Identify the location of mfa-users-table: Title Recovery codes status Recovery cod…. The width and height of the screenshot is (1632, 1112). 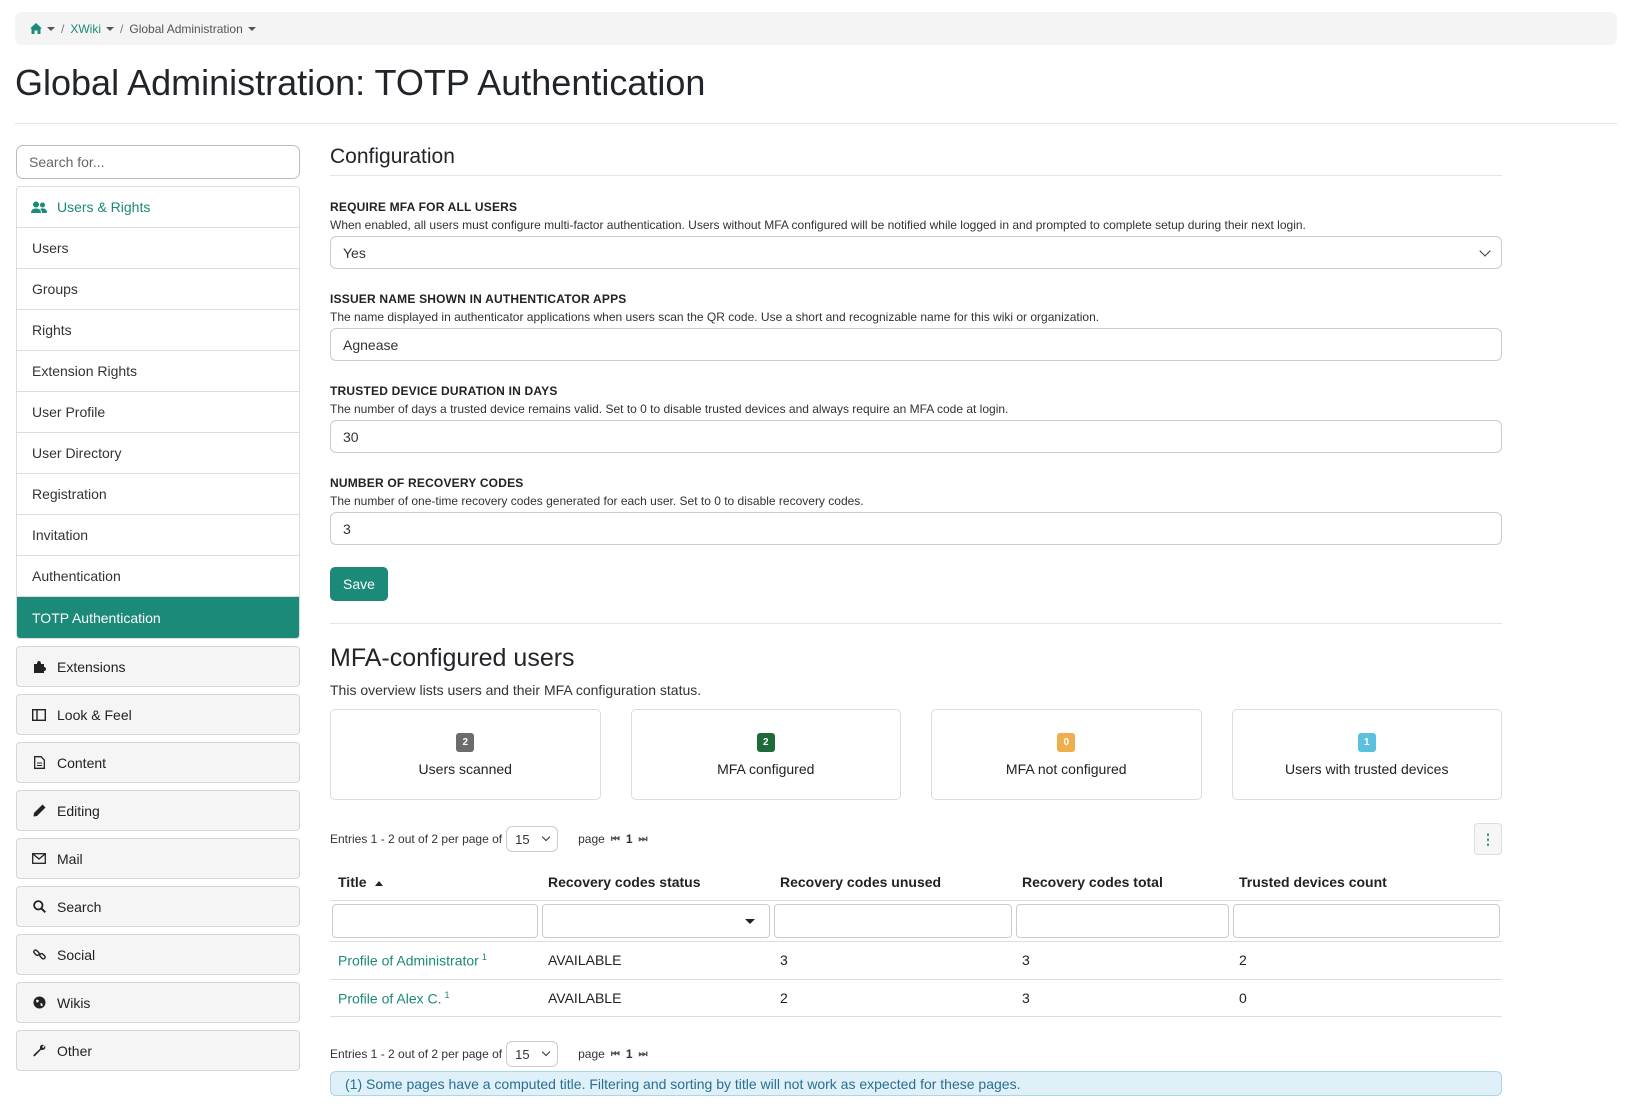
(916, 942).